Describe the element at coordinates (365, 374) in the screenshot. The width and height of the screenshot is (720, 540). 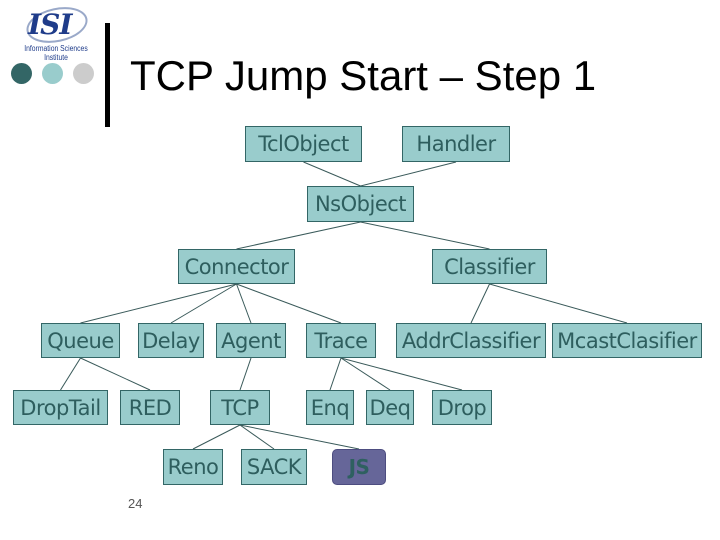
I see `edge-trace-deq` at that location.